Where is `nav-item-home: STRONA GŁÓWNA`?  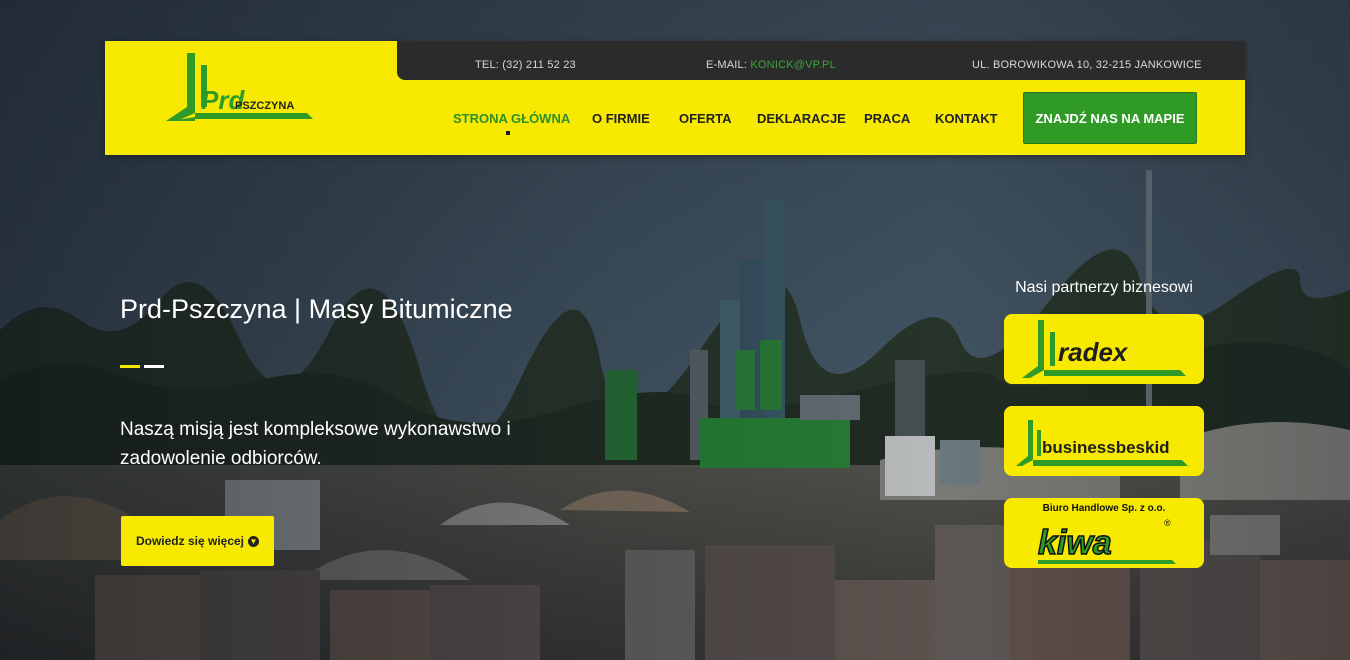 nav-item-home: STRONA GŁÓWNA is located at coordinates (511, 118).